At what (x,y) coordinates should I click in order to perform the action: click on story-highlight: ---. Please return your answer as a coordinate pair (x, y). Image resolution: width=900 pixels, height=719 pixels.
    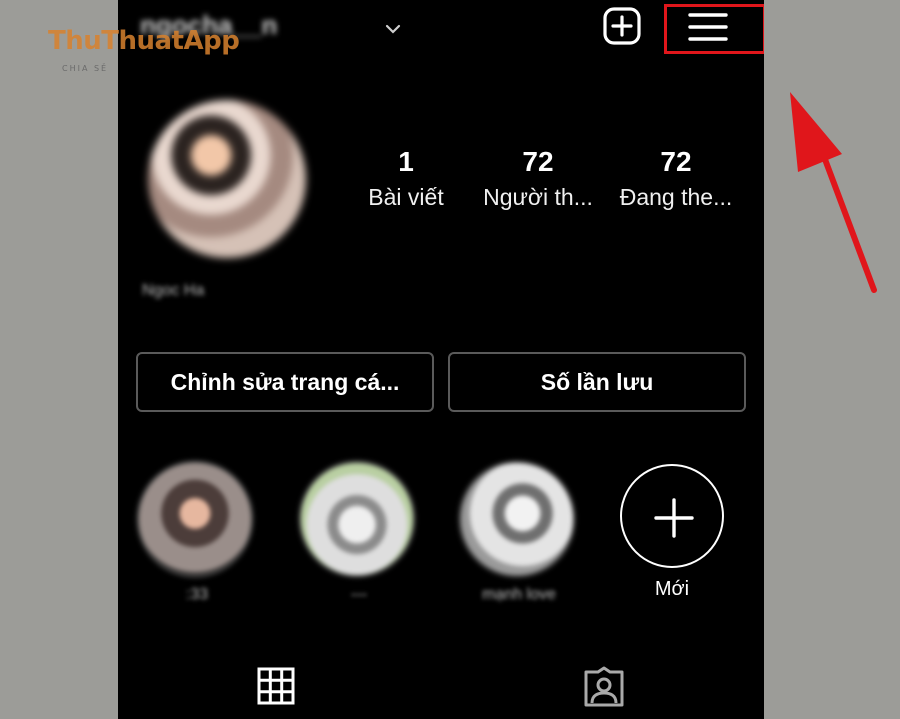
    Looking at the image, I should click on (359, 535).